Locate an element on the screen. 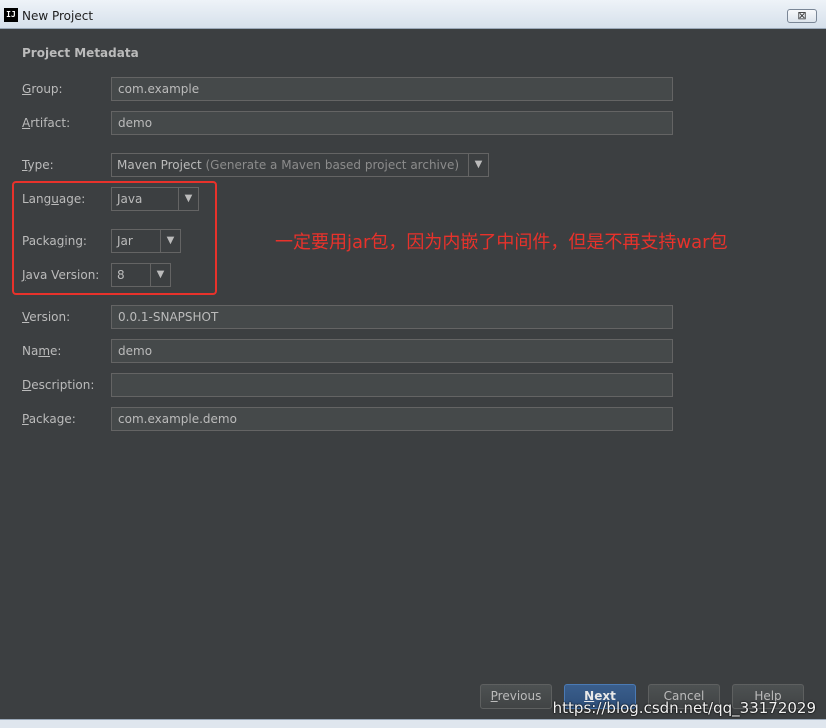 The height and width of the screenshot is (728, 826). close-button: ⊠ is located at coordinates (802, 16).